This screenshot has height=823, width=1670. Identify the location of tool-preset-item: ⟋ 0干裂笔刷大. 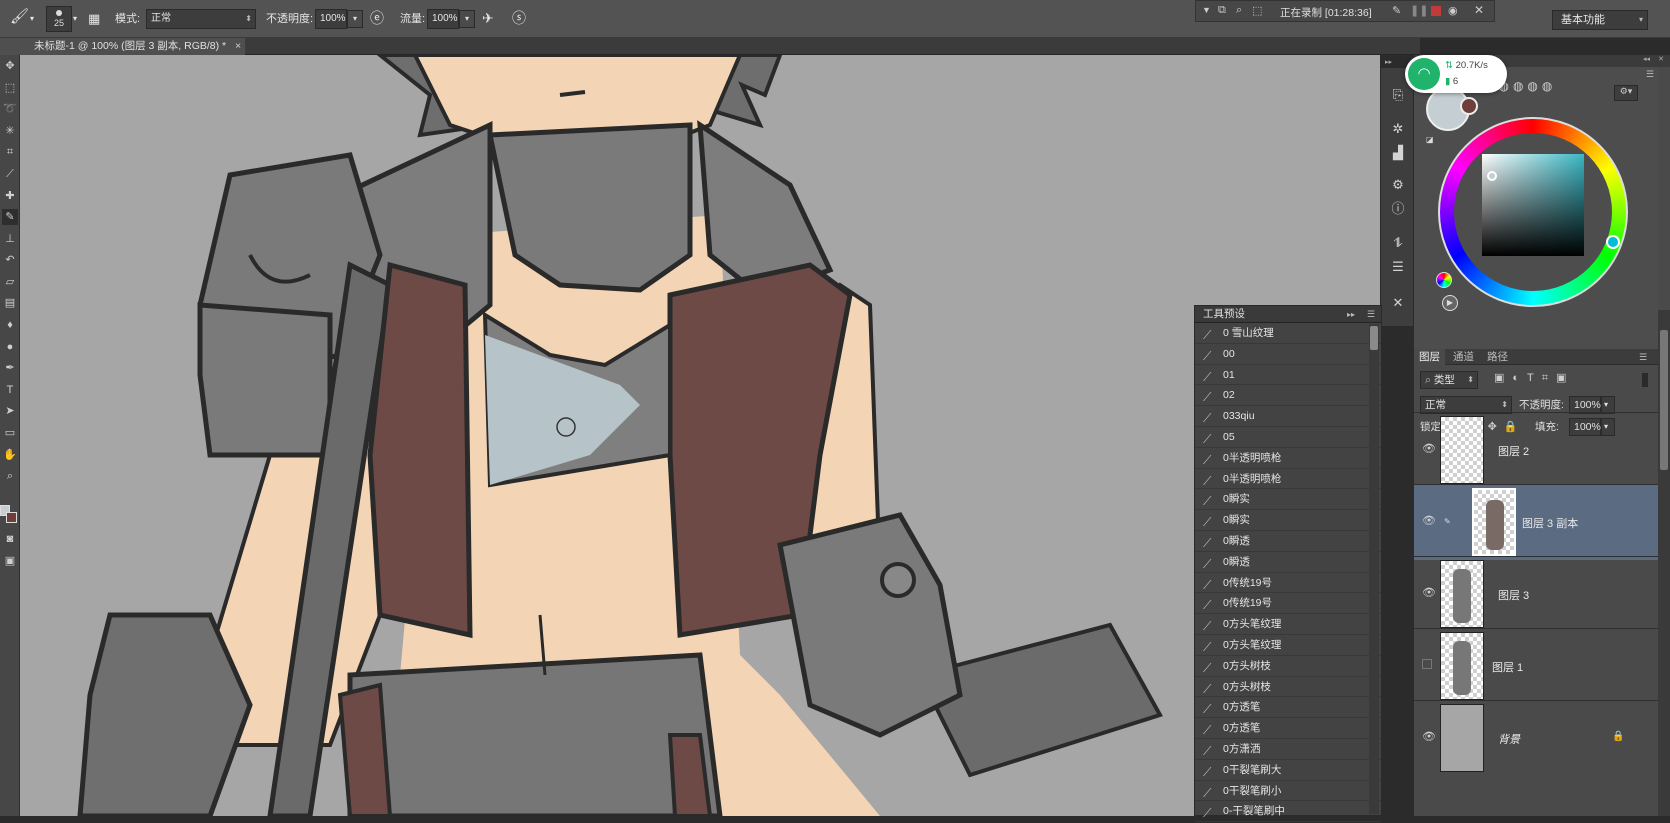
(1288, 770).